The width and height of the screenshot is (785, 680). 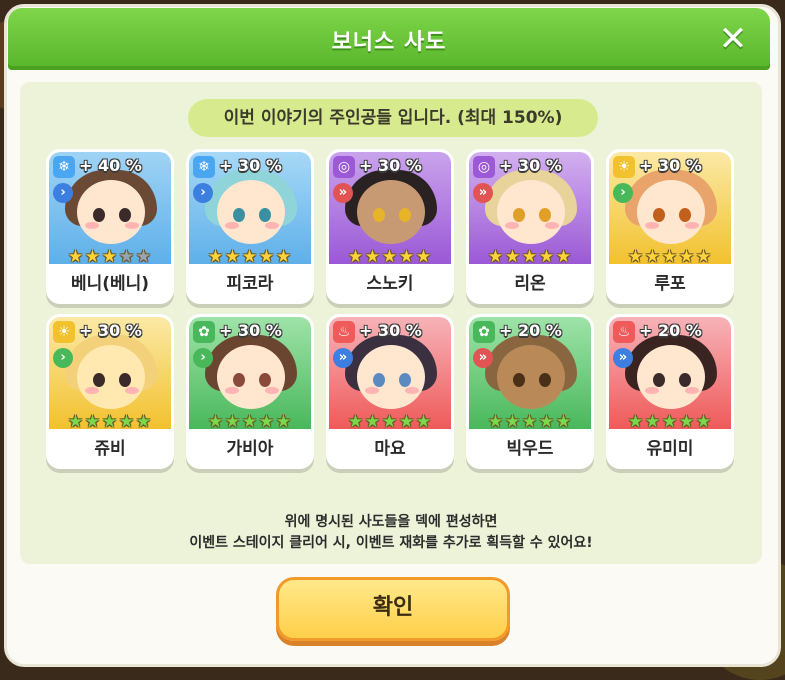 What do you see at coordinates (390, 284) in the screenshot?
I see `character-name: 스노키` at bounding box center [390, 284].